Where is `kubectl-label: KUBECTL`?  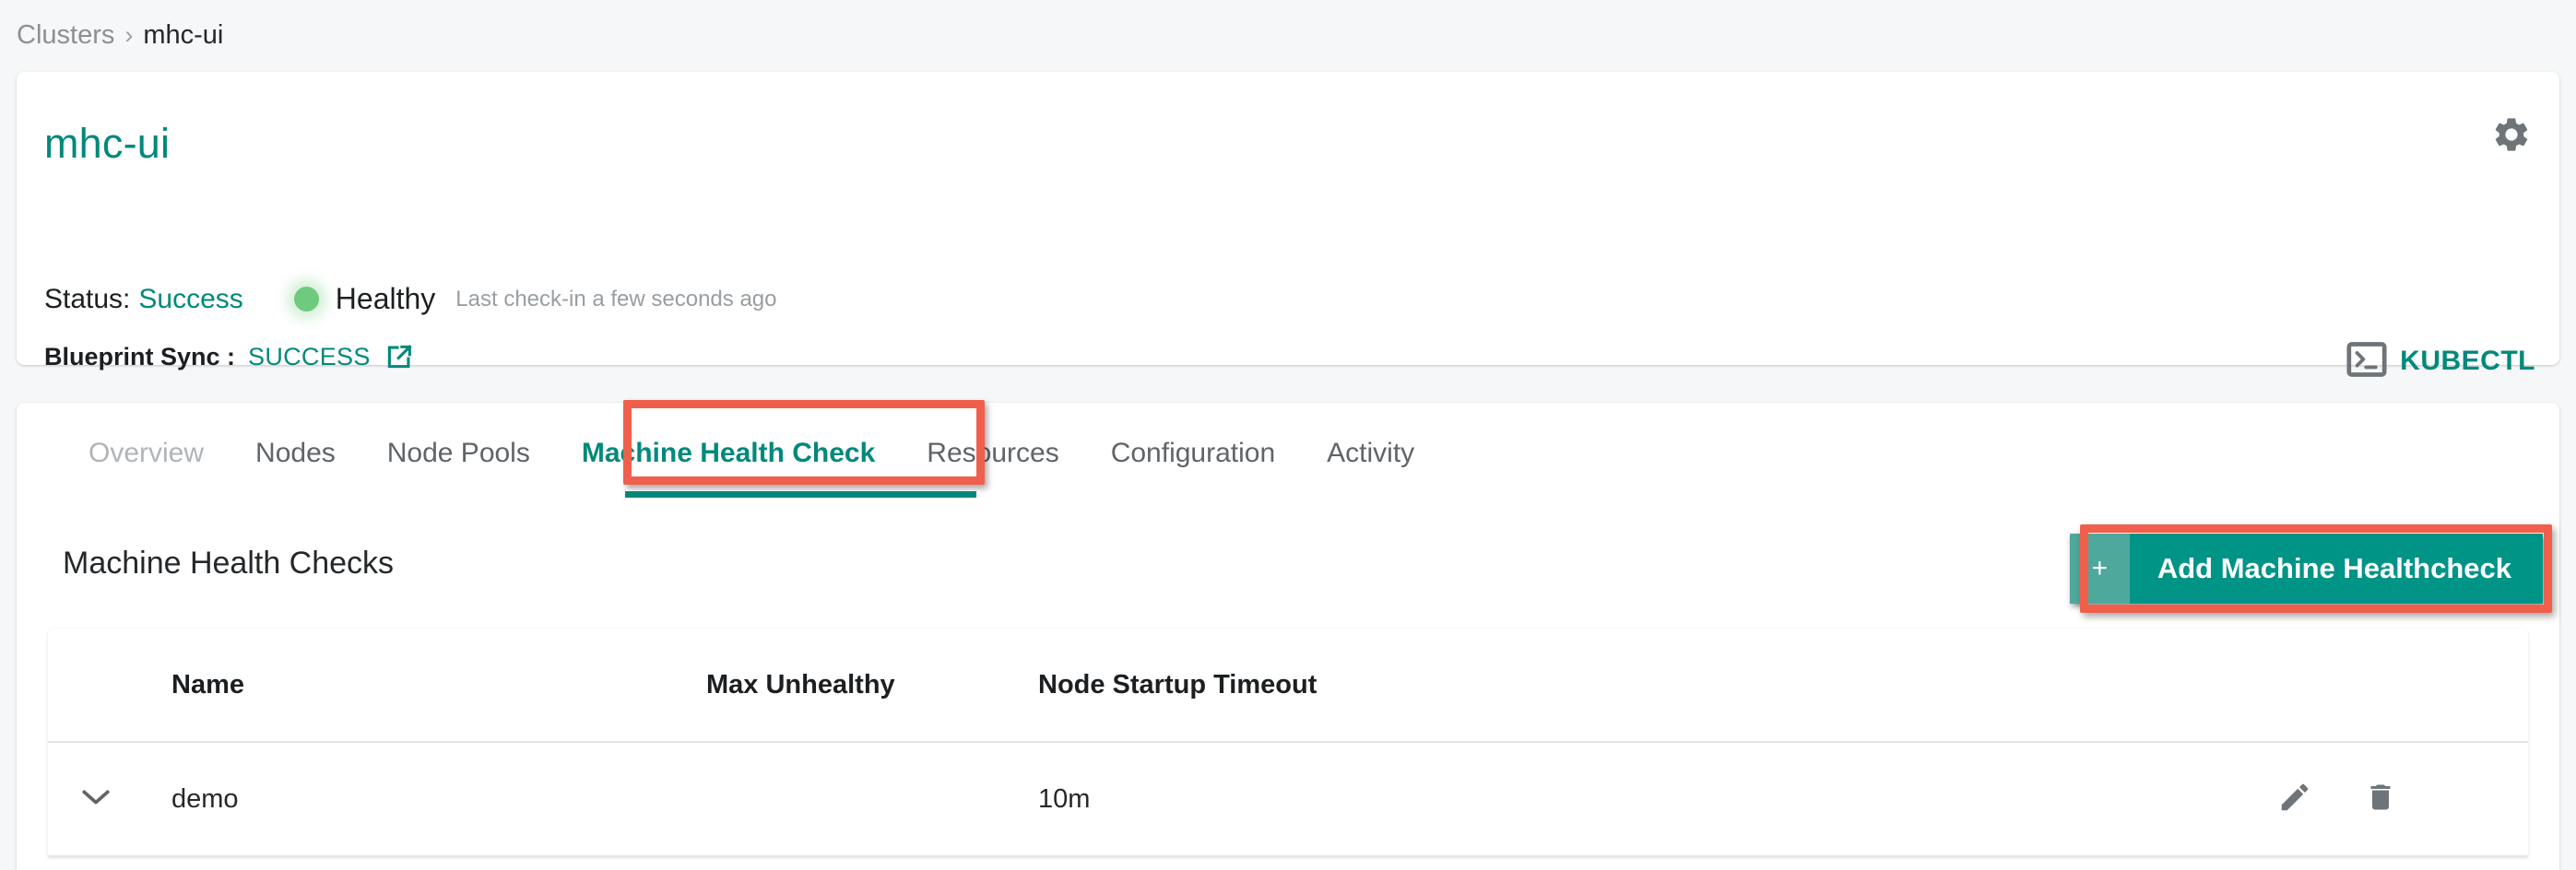
kubectl-label: KUBECTL is located at coordinates (2467, 361).